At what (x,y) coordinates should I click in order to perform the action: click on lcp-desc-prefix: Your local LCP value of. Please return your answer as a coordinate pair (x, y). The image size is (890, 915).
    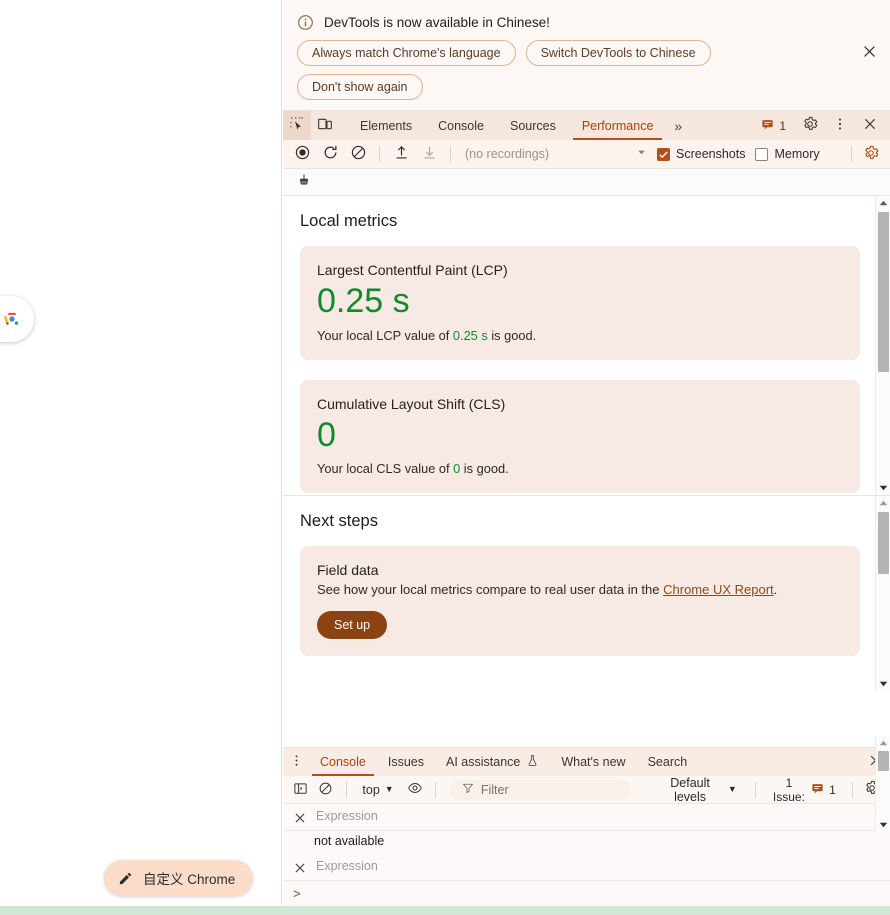
    Looking at the image, I should click on (385, 335).